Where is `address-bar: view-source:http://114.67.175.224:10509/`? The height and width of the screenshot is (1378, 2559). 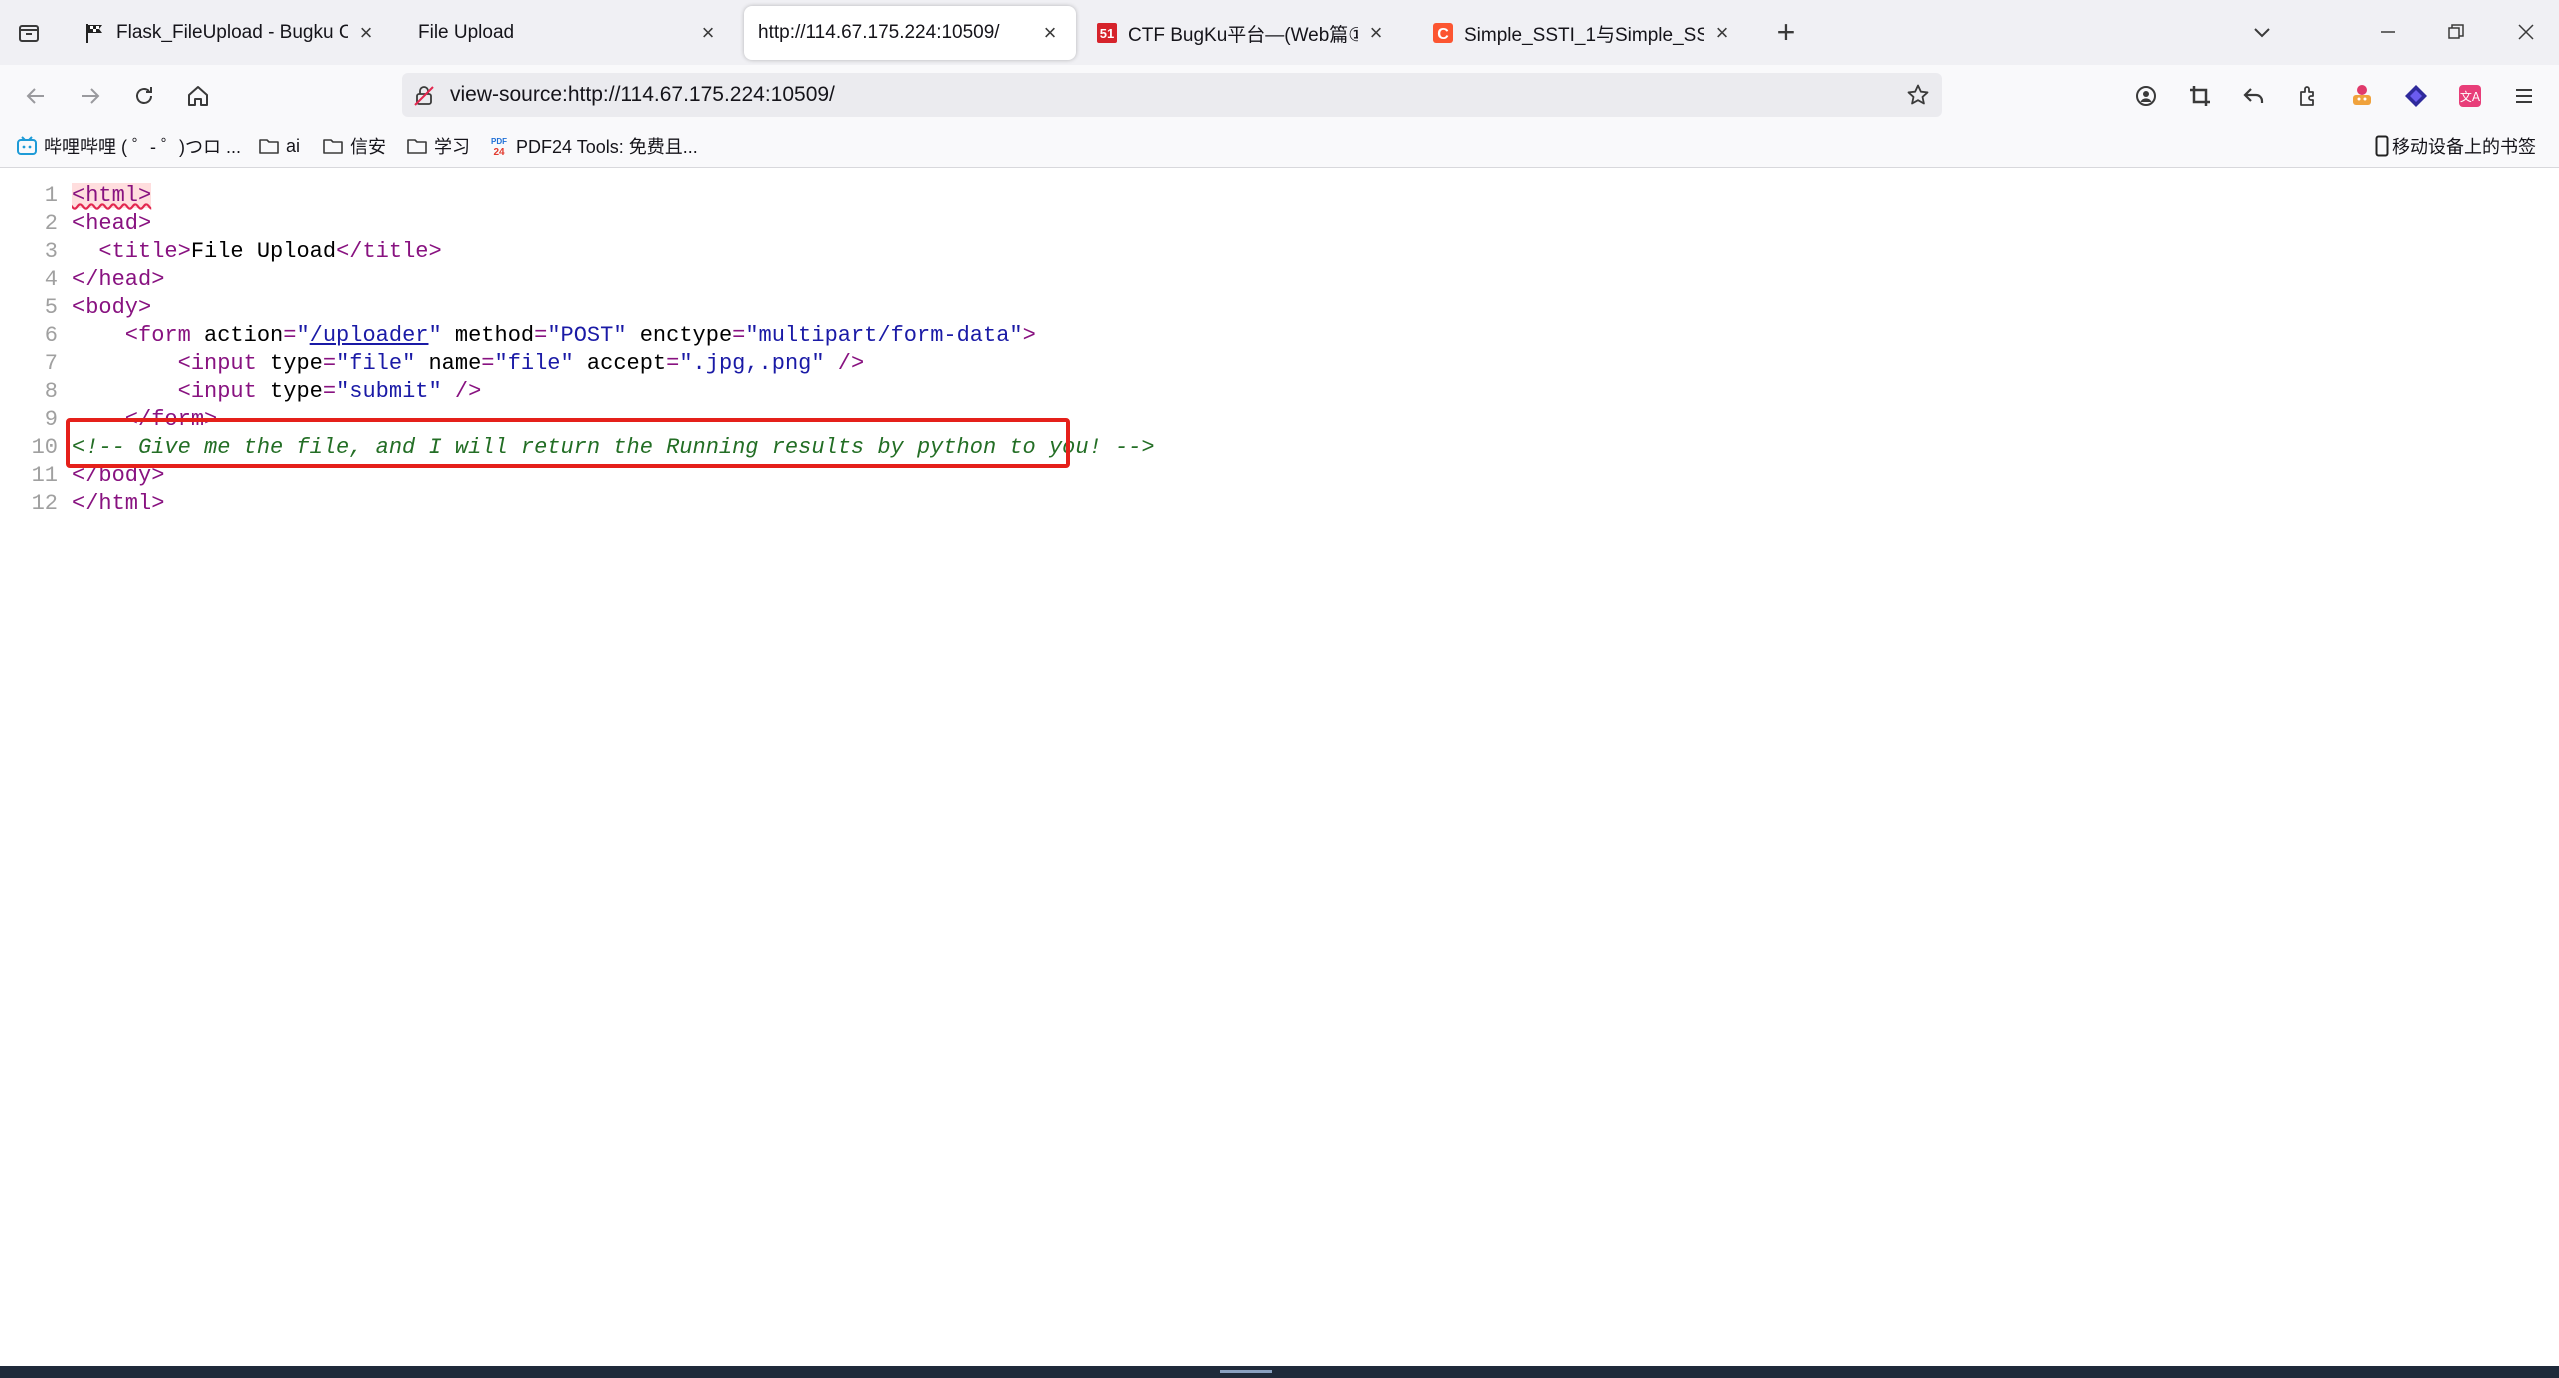
address-bar: view-source:http://114.67.175.224:10509/ is located at coordinates (1172, 95).